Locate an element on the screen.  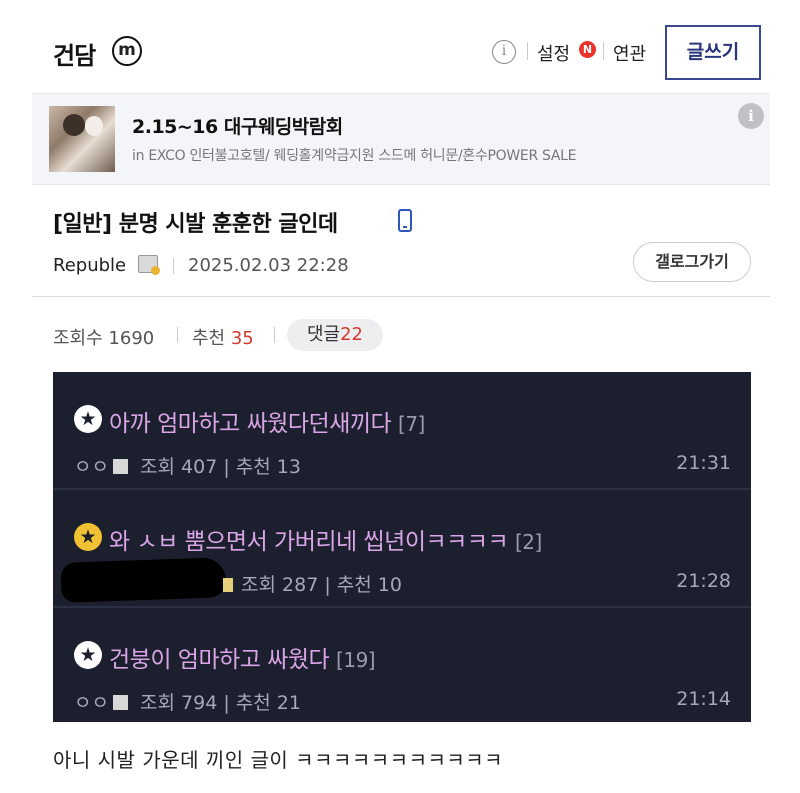
list-item-title: 아까 엄마하고 싸웠다던새끼다 [7] is located at coordinates (267, 421).